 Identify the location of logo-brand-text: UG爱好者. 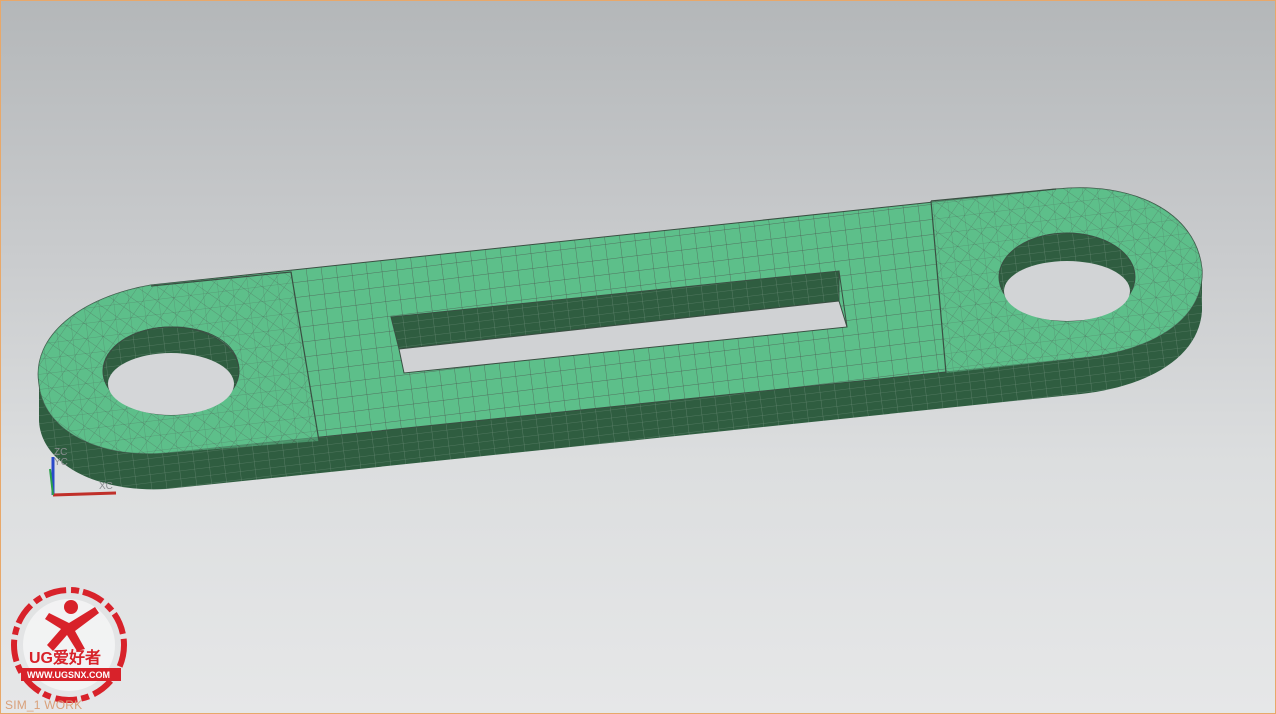
(65, 657).